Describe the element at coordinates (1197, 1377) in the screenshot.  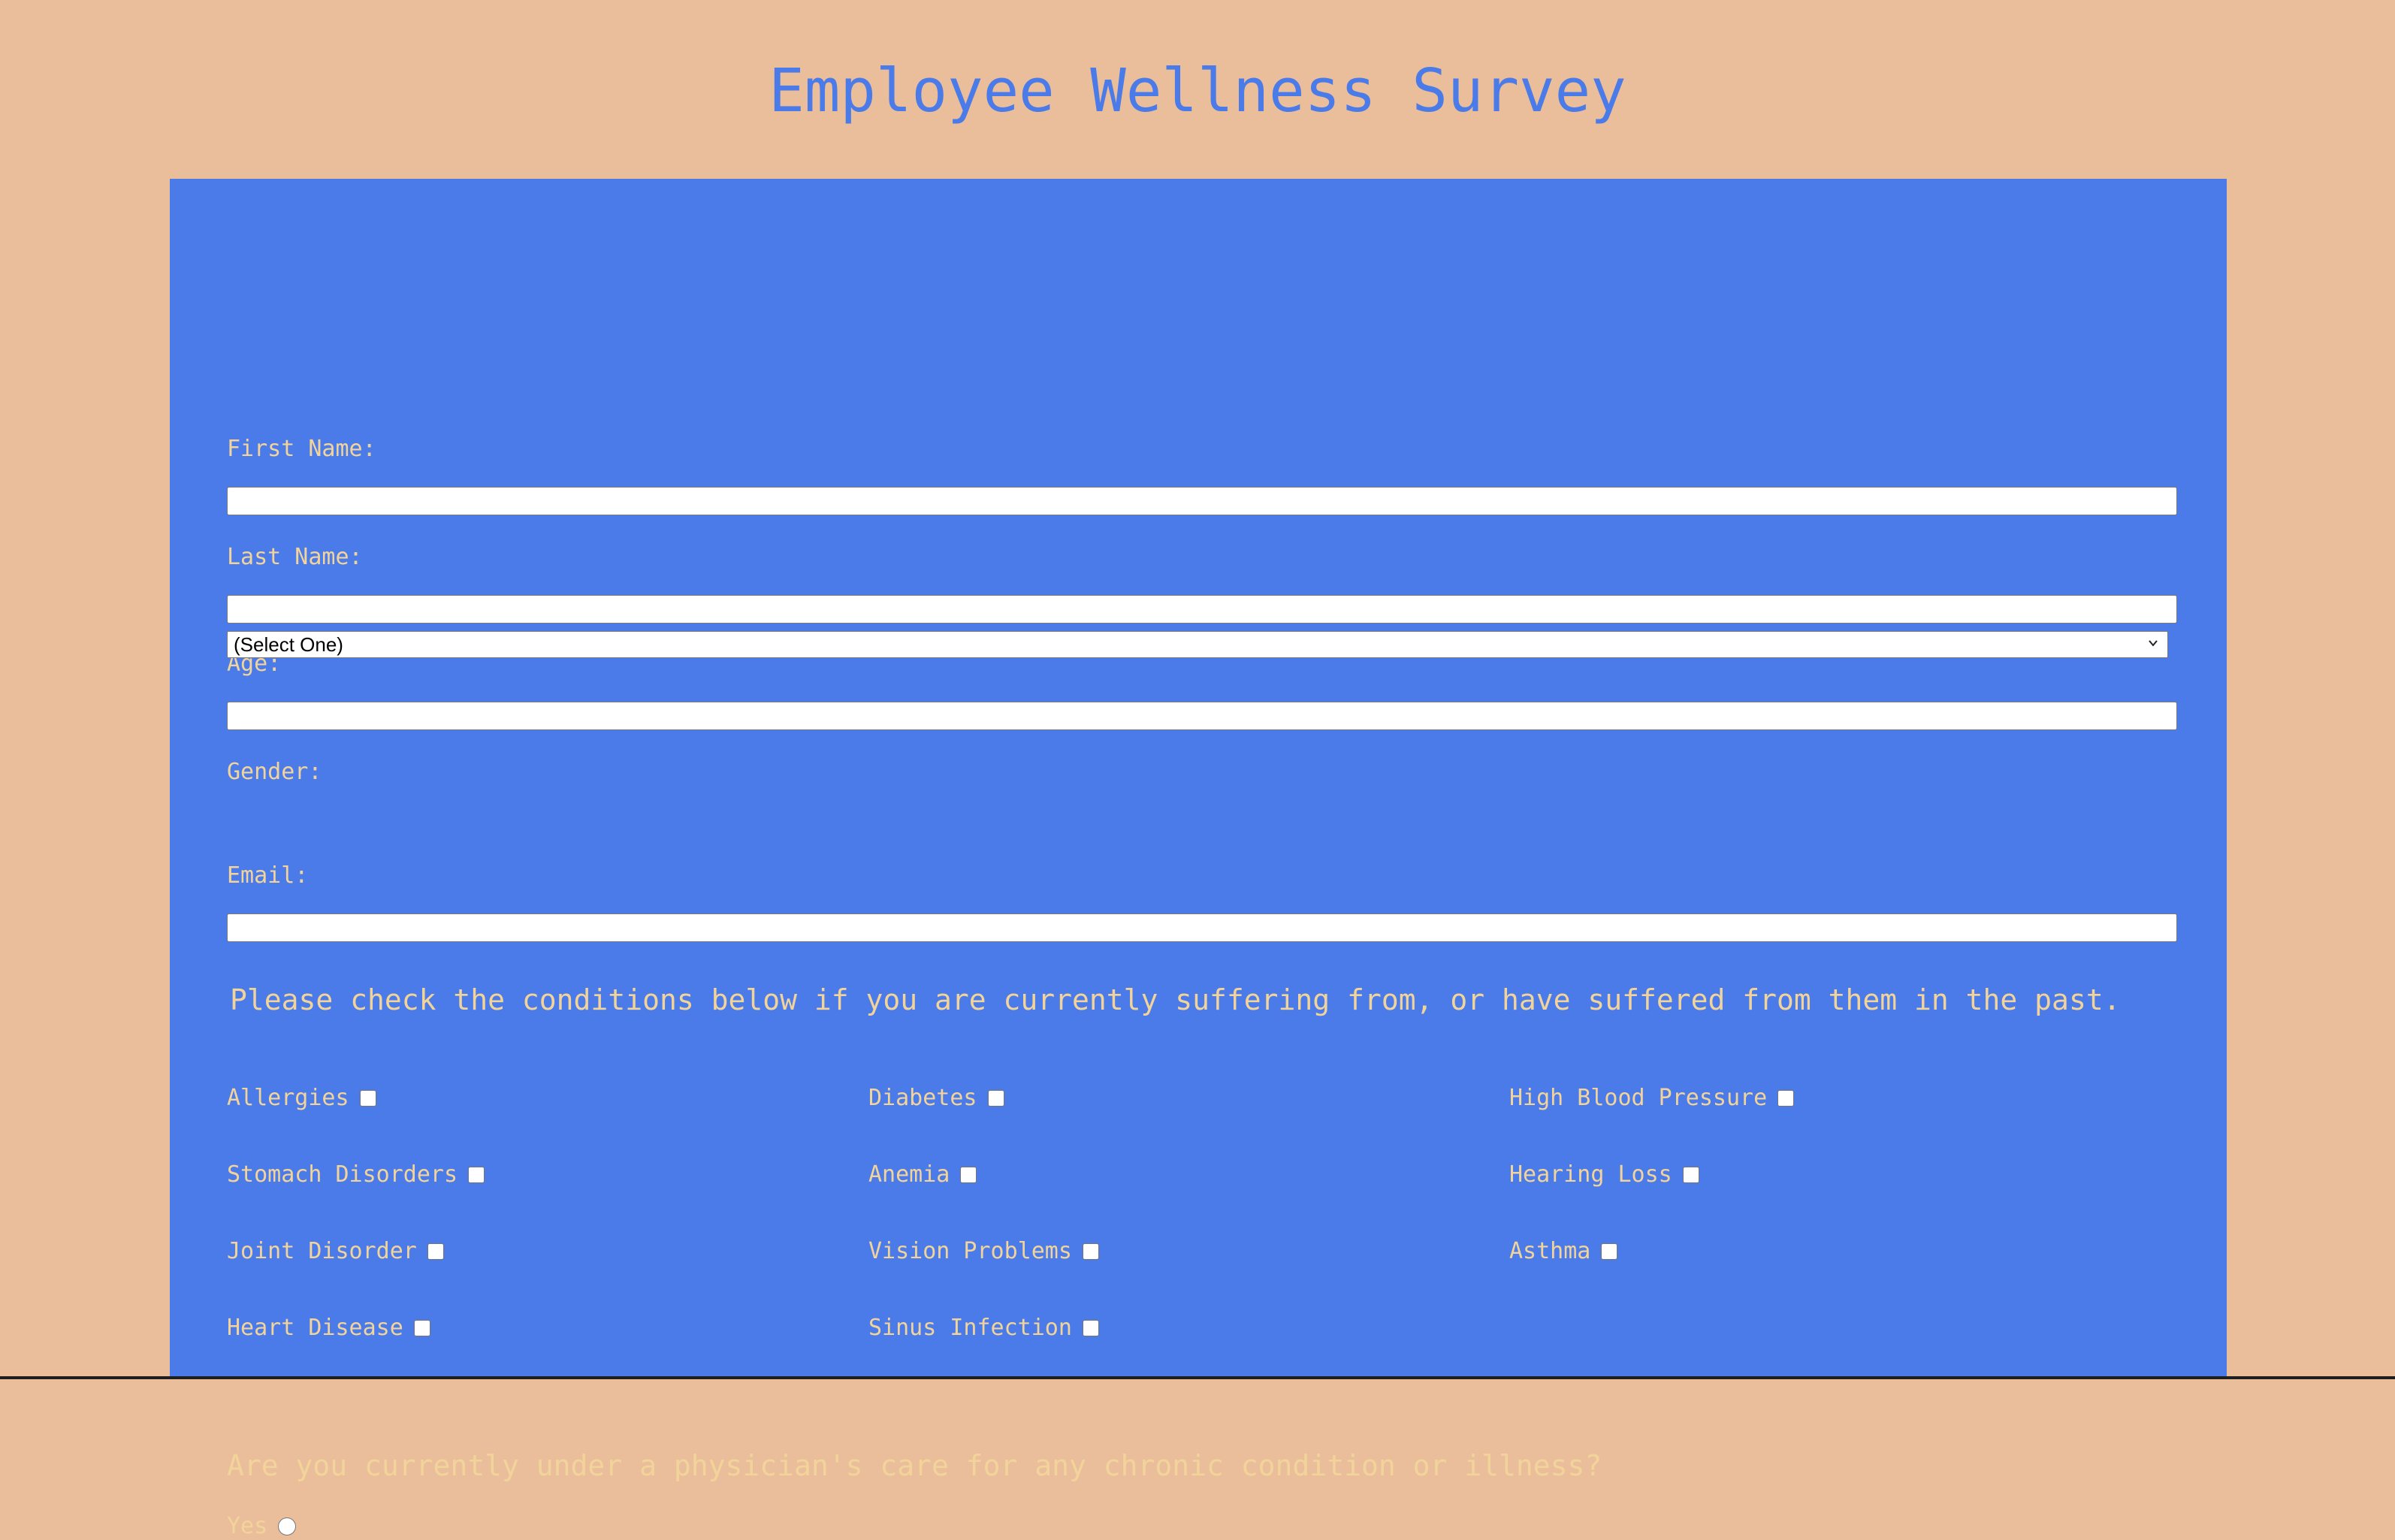
I see `window-bottom-edge` at that location.